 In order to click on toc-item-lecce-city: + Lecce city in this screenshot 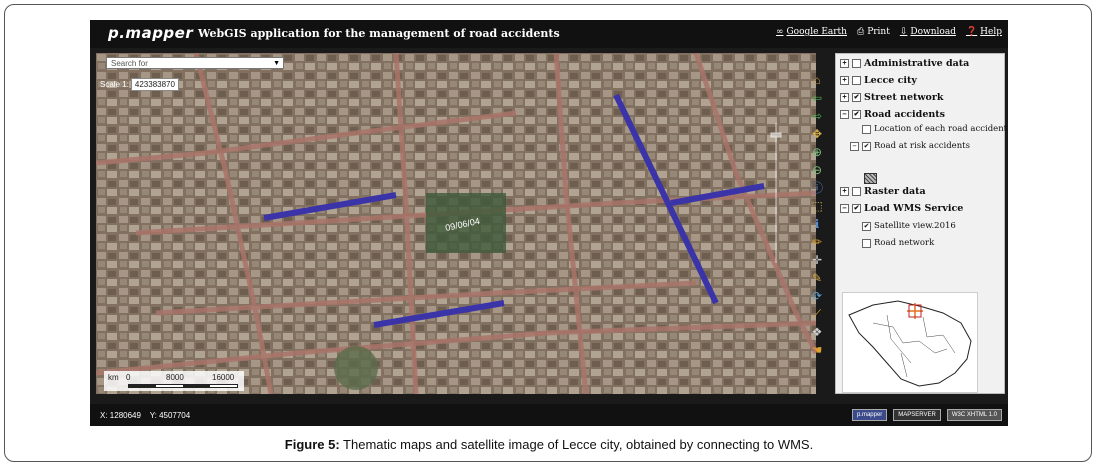, I will do `click(878, 80)`.